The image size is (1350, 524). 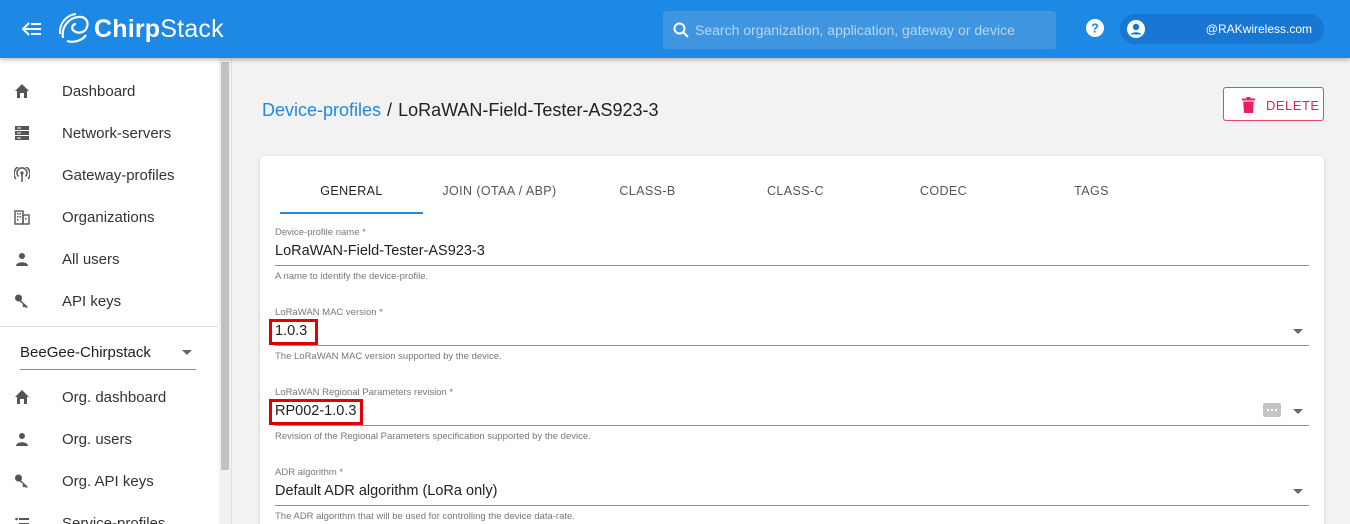 I want to click on breadcrumb-current: LoRaWAN-Field-Tester-AS923-3, so click(x=528, y=110).